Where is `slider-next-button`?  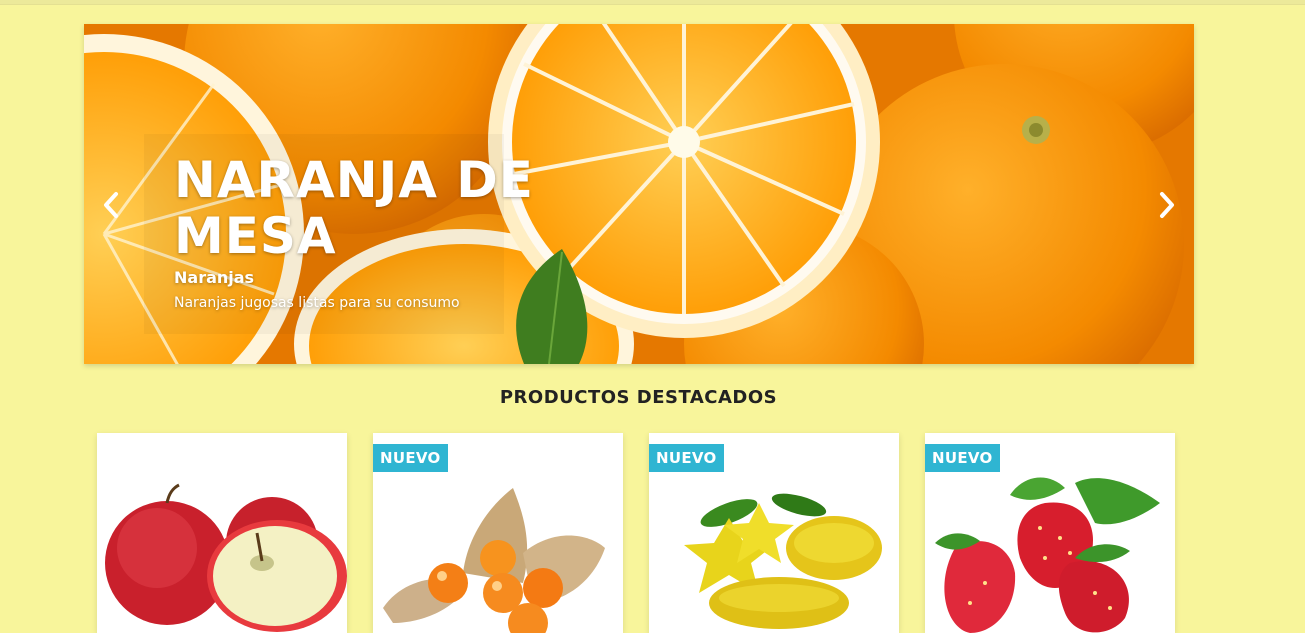
slider-next-button is located at coordinates (1167, 205).